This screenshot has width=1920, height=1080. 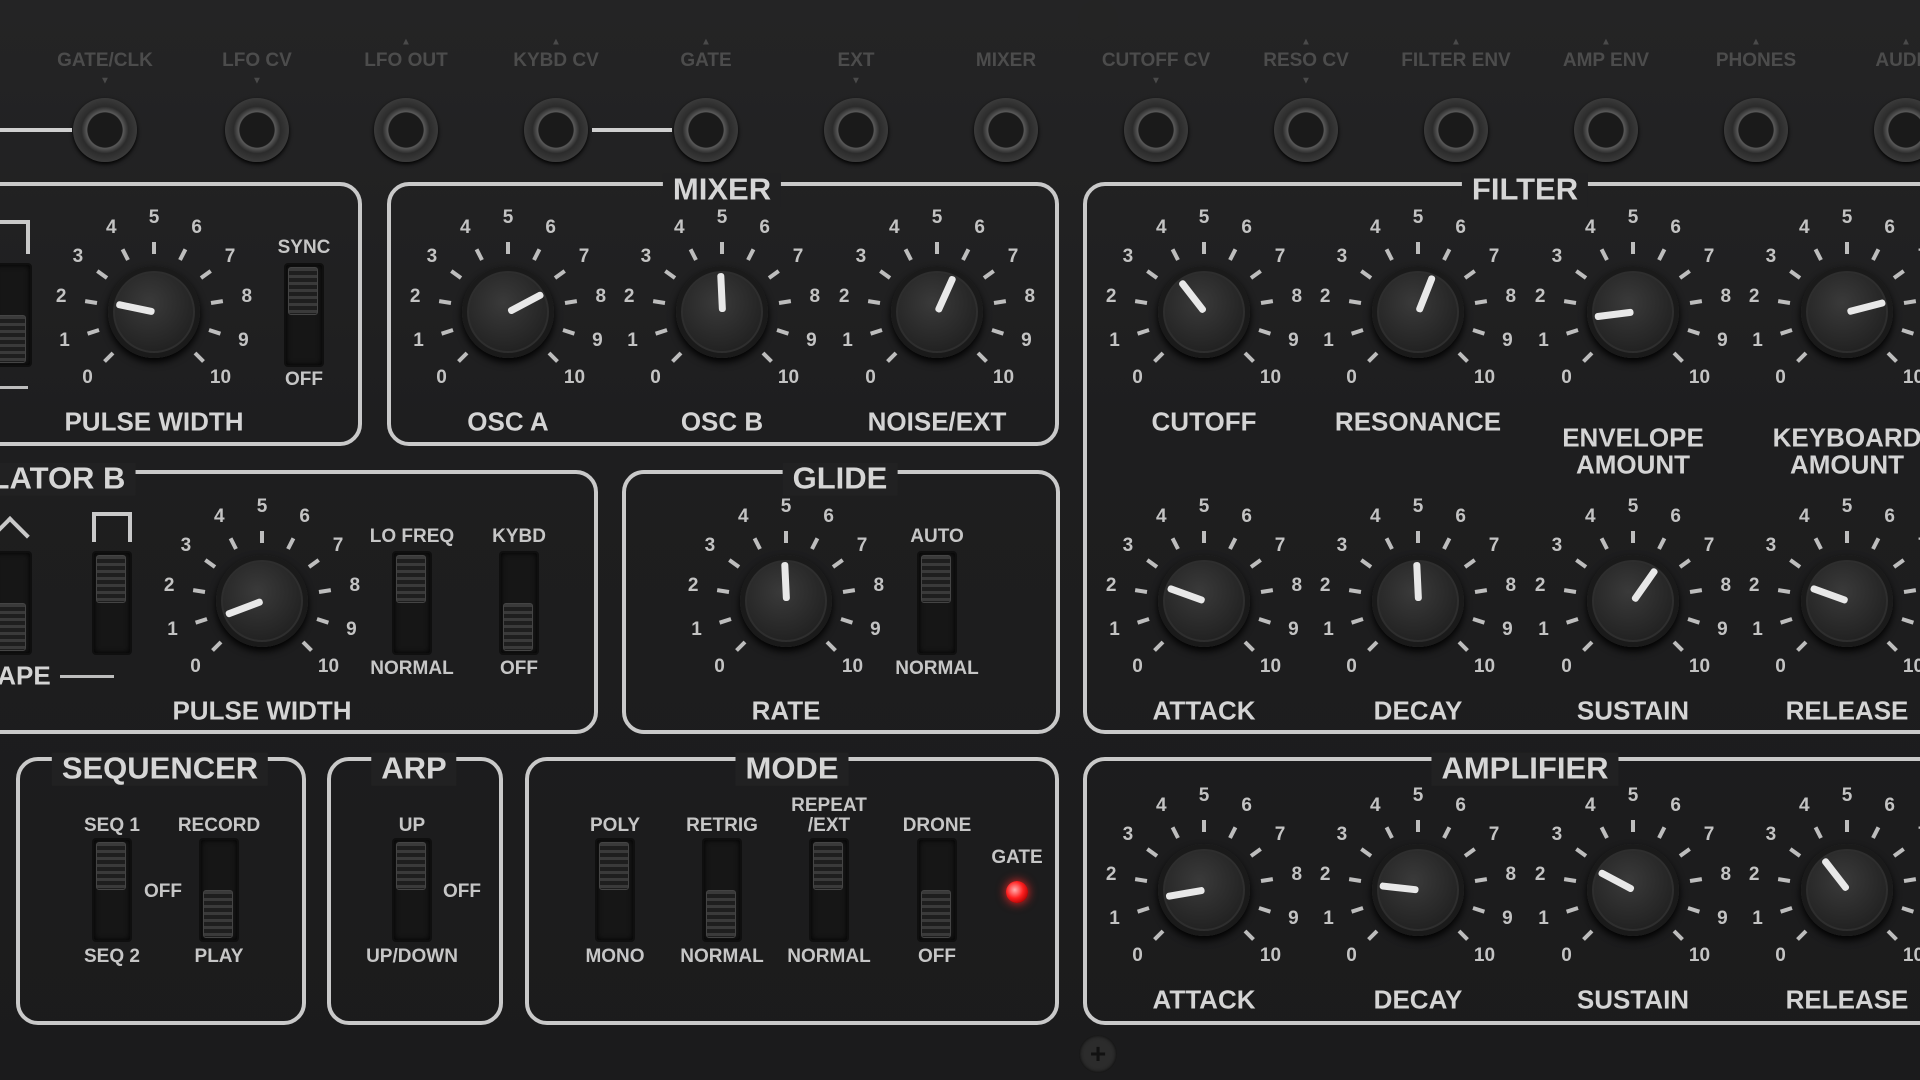 What do you see at coordinates (519, 603) in the screenshot?
I see `kybd-switch` at bounding box center [519, 603].